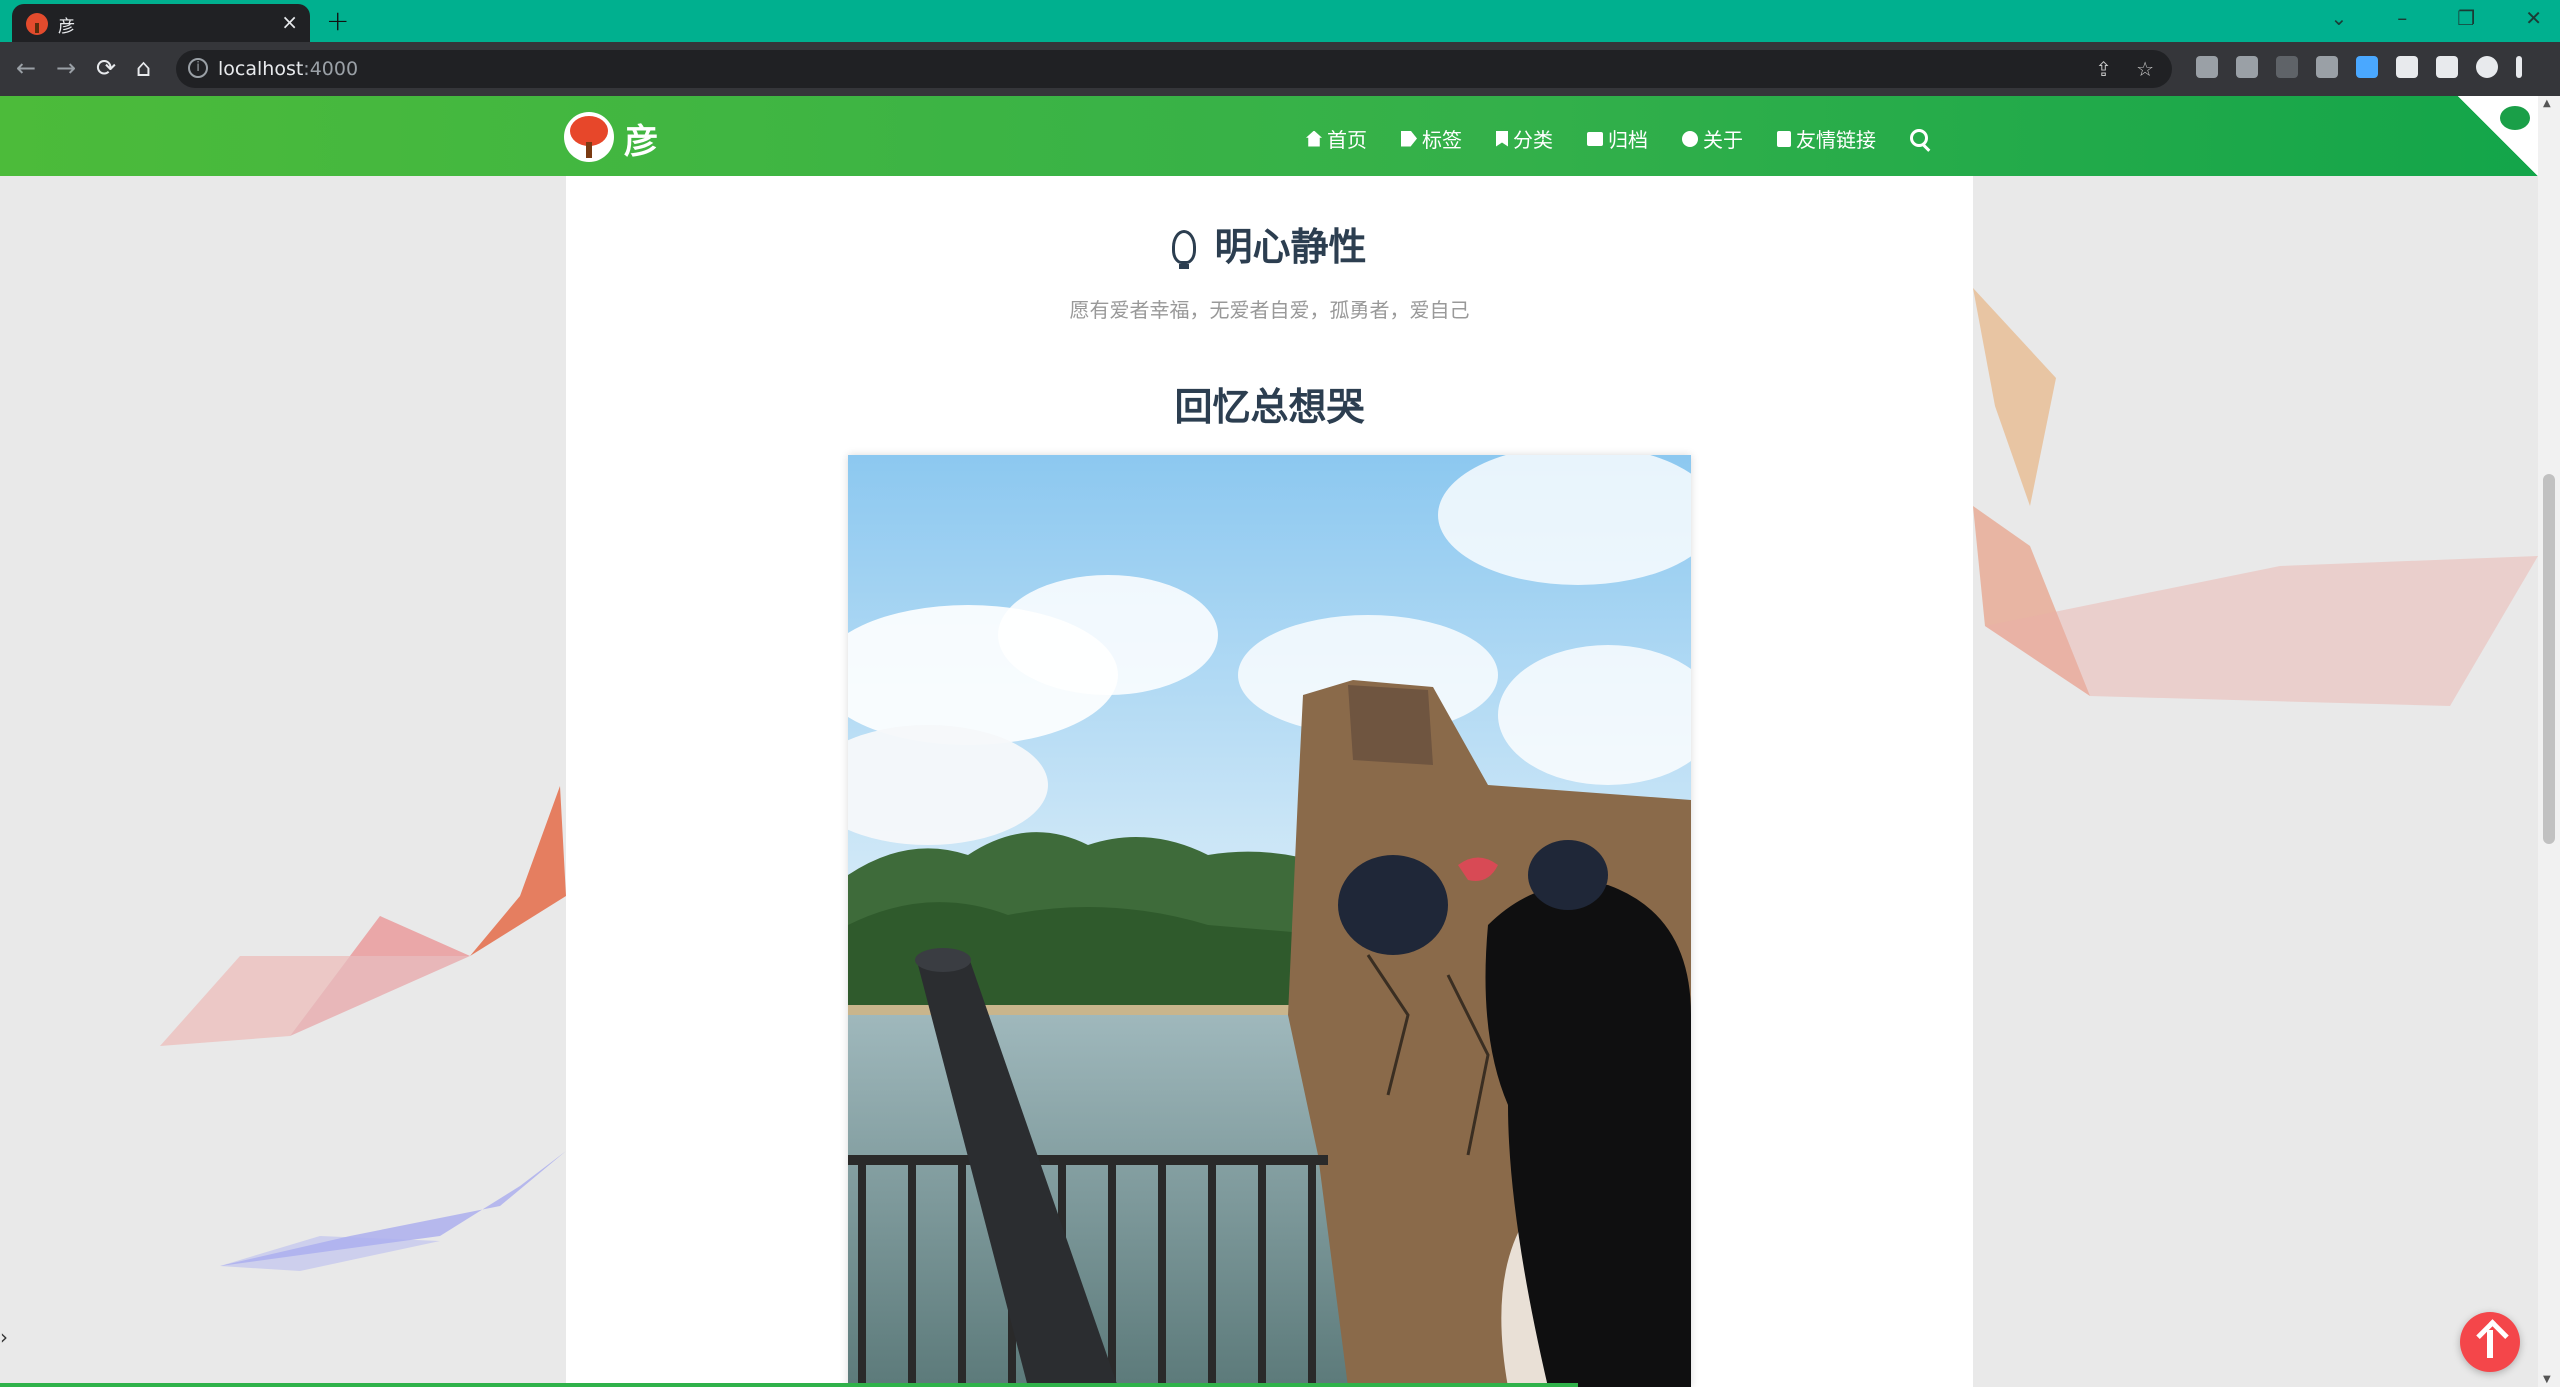  I want to click on github-corner, so click(2498, 136).